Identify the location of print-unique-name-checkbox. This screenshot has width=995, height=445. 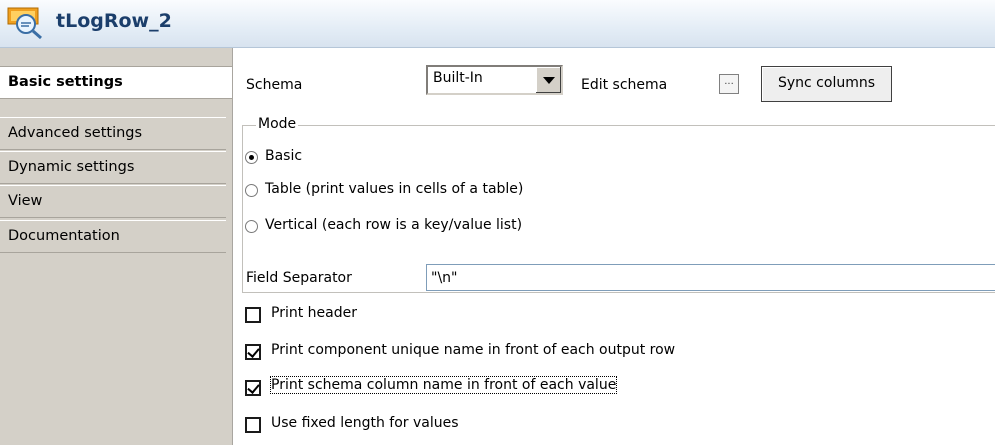
(253, 352).